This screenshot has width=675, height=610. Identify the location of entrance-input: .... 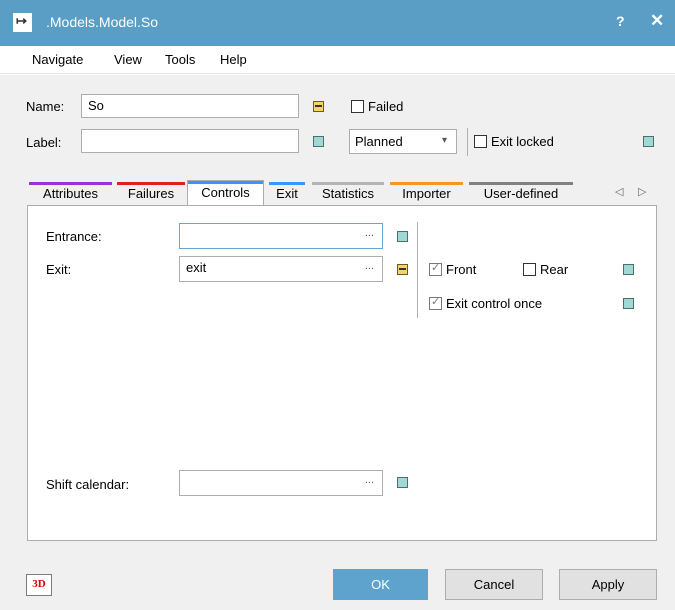
(281, 236).